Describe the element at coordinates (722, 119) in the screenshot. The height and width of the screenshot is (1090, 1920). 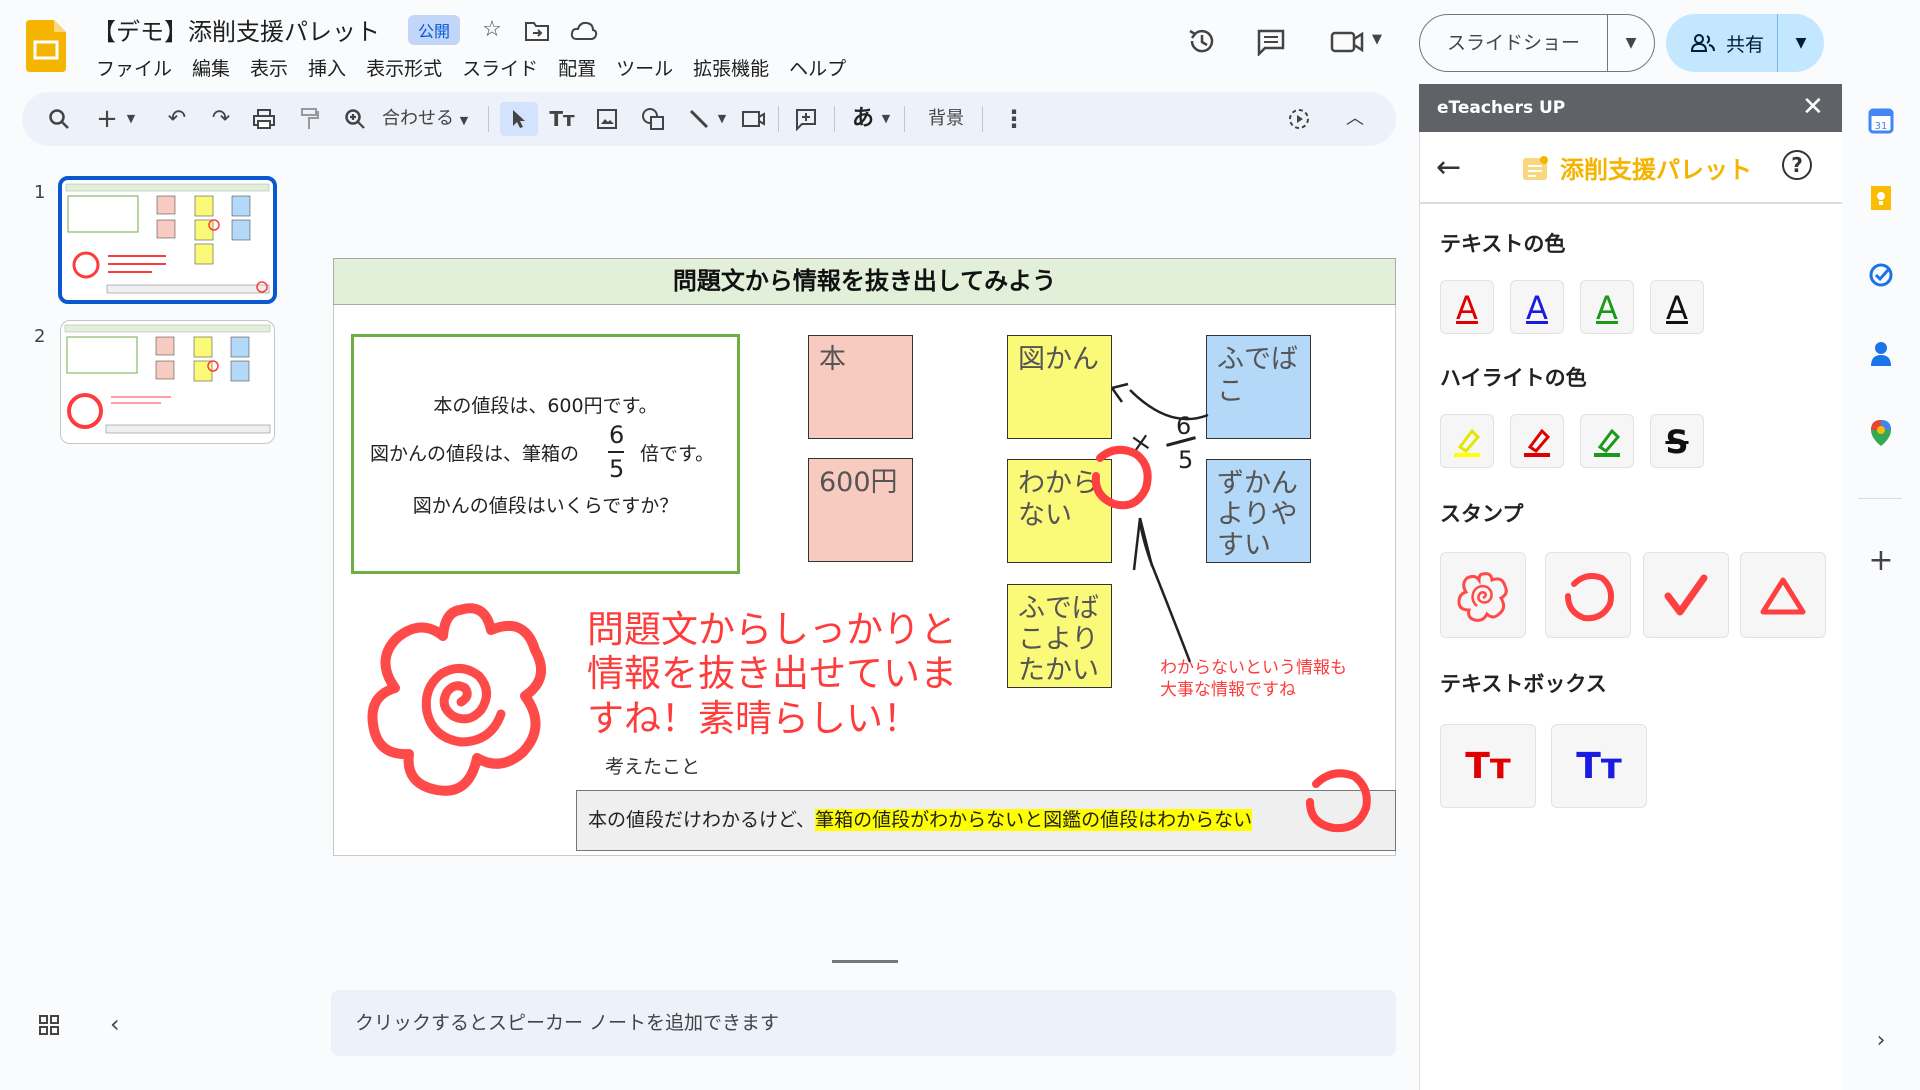
I see `line-dropdown-icon: ▼` at that location.